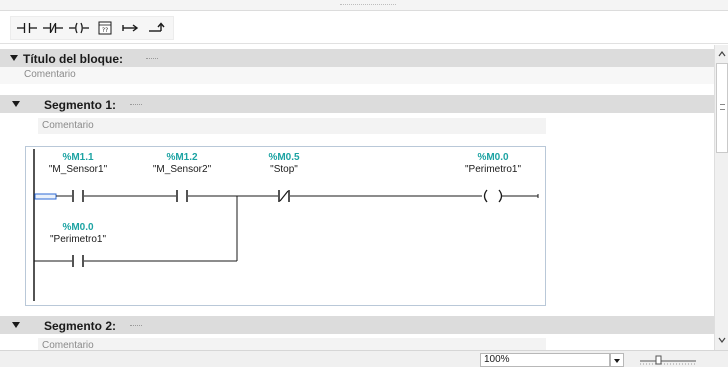 This screenshot has width=728, height=367. I want to click on coil-m0-0-right-arc, so click(500, 196).